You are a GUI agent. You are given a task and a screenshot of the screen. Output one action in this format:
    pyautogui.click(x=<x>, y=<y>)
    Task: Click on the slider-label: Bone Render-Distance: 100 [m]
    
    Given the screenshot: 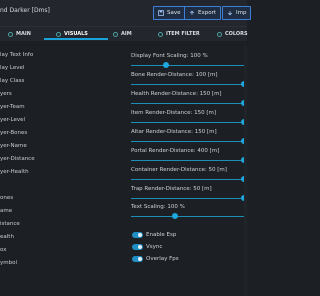 What is the action you would take?
    pyautogui.click(x=174, y=75)
    